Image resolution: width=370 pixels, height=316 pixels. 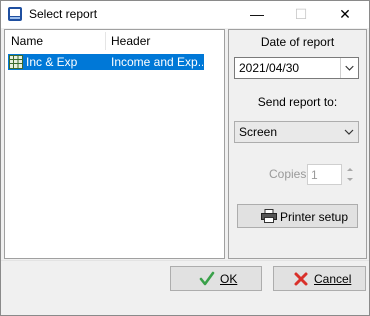 What do you see at coordinates (269, 216) in the screenshot?
I see `printer-icon` at bounding box center [269, 216].